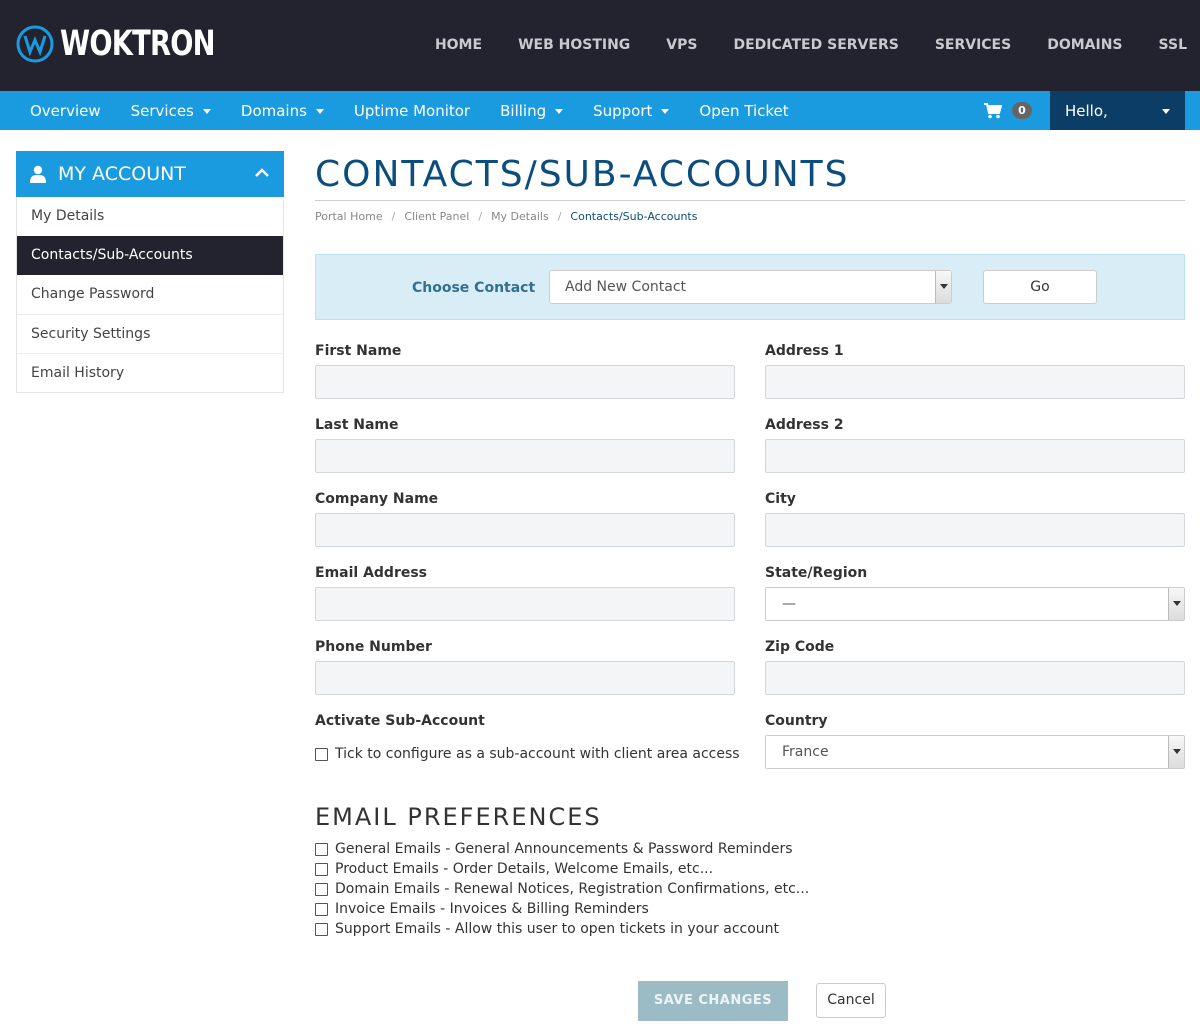  I want to click on go-button: Go, so click(1040, 287).